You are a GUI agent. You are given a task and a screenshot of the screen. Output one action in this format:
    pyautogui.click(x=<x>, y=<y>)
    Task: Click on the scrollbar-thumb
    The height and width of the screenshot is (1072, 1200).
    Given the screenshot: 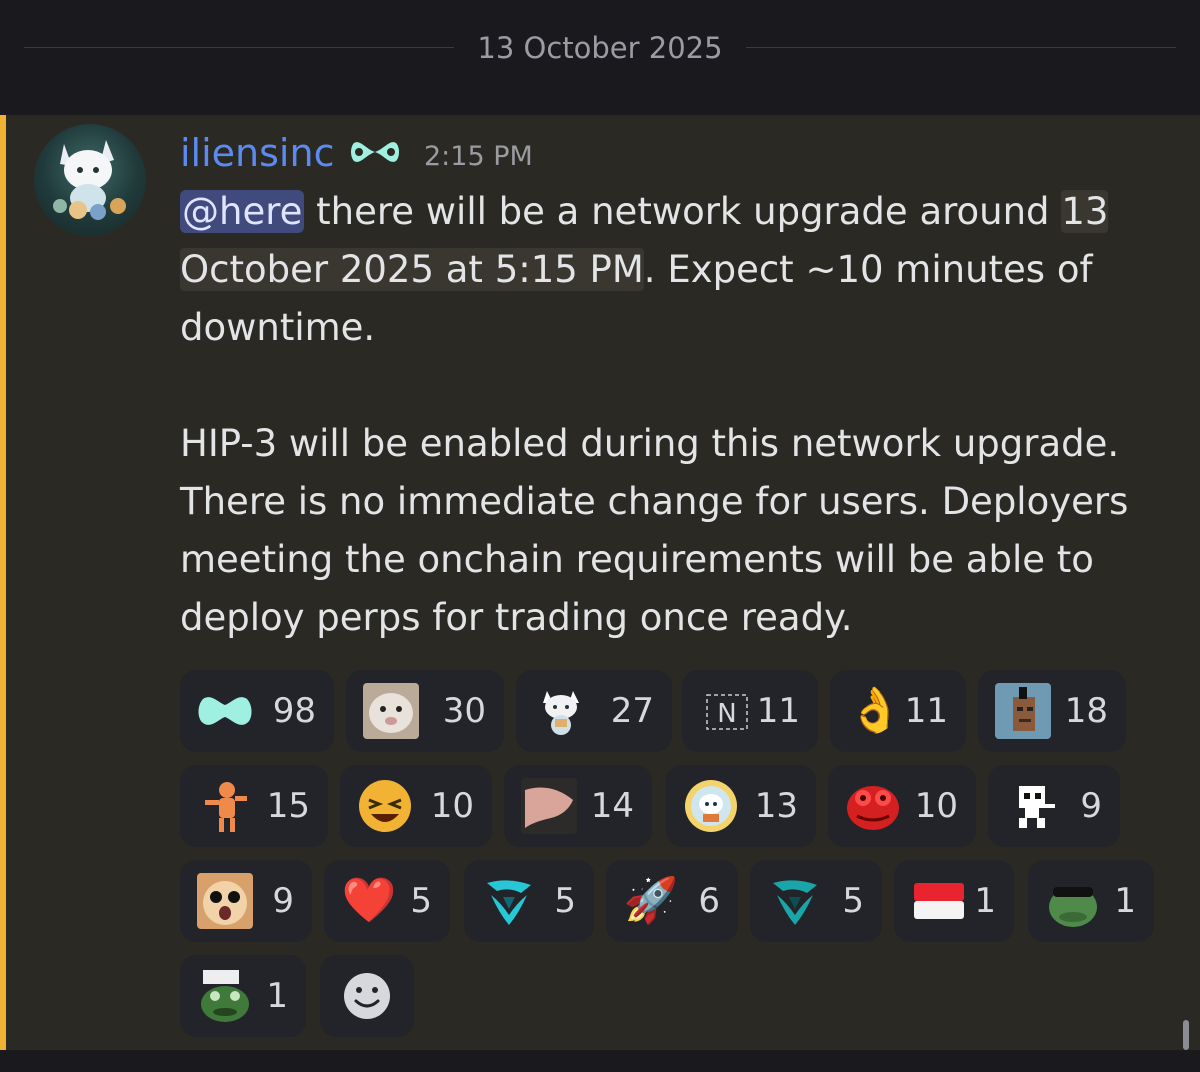 What is the action you would take?
    pyautogui.click(x=1186, y=1035)
    